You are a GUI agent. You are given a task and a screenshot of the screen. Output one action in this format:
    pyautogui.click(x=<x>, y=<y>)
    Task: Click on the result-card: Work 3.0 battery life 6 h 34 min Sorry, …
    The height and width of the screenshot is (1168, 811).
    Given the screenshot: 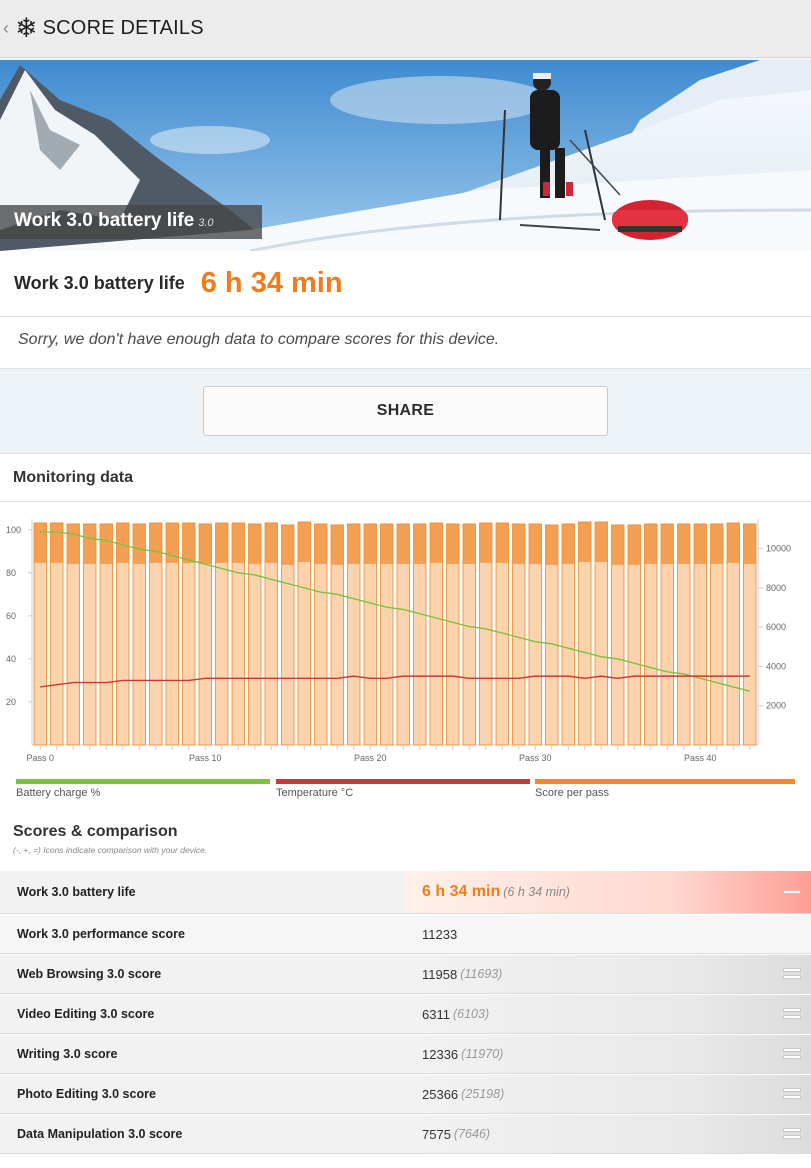 What is the action you would take?
    pyautogui.click(x=405, y=310)
    